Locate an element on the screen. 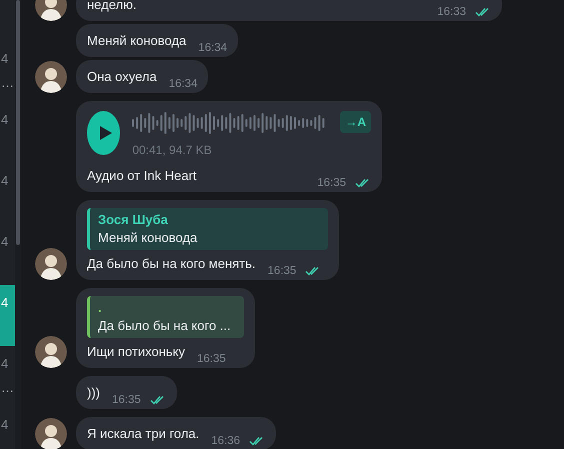 This screenshot has width=564, height=449. message-time: 16:33 is located at coordinates (451, 12).